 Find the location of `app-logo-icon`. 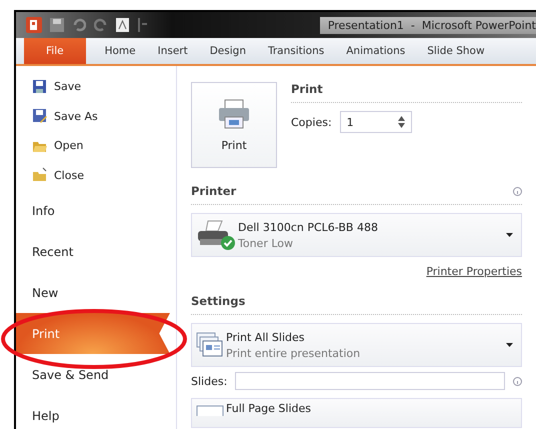

app-logo-icon is located at coordinates (34, 25).